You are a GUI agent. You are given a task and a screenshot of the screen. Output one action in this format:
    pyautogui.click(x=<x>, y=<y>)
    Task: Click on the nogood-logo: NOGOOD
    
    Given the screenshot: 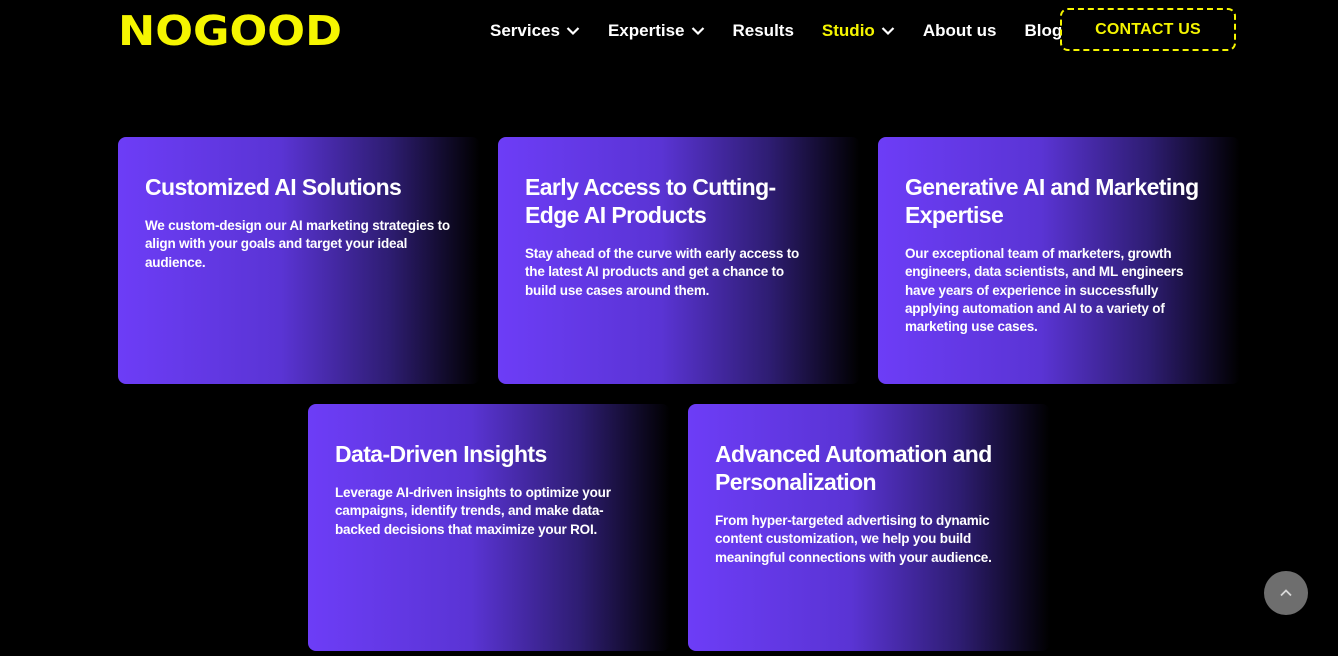 What is the action you would take?
    pyautogui.click(x=231, y=31)
    